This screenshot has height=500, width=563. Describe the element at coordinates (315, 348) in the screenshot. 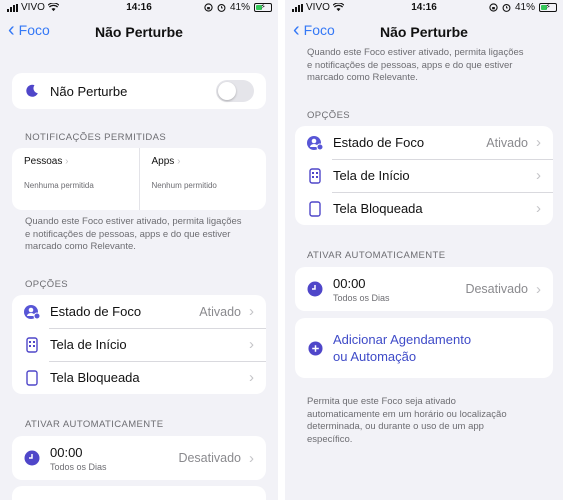

I see `plus-circle-icon` at that location.